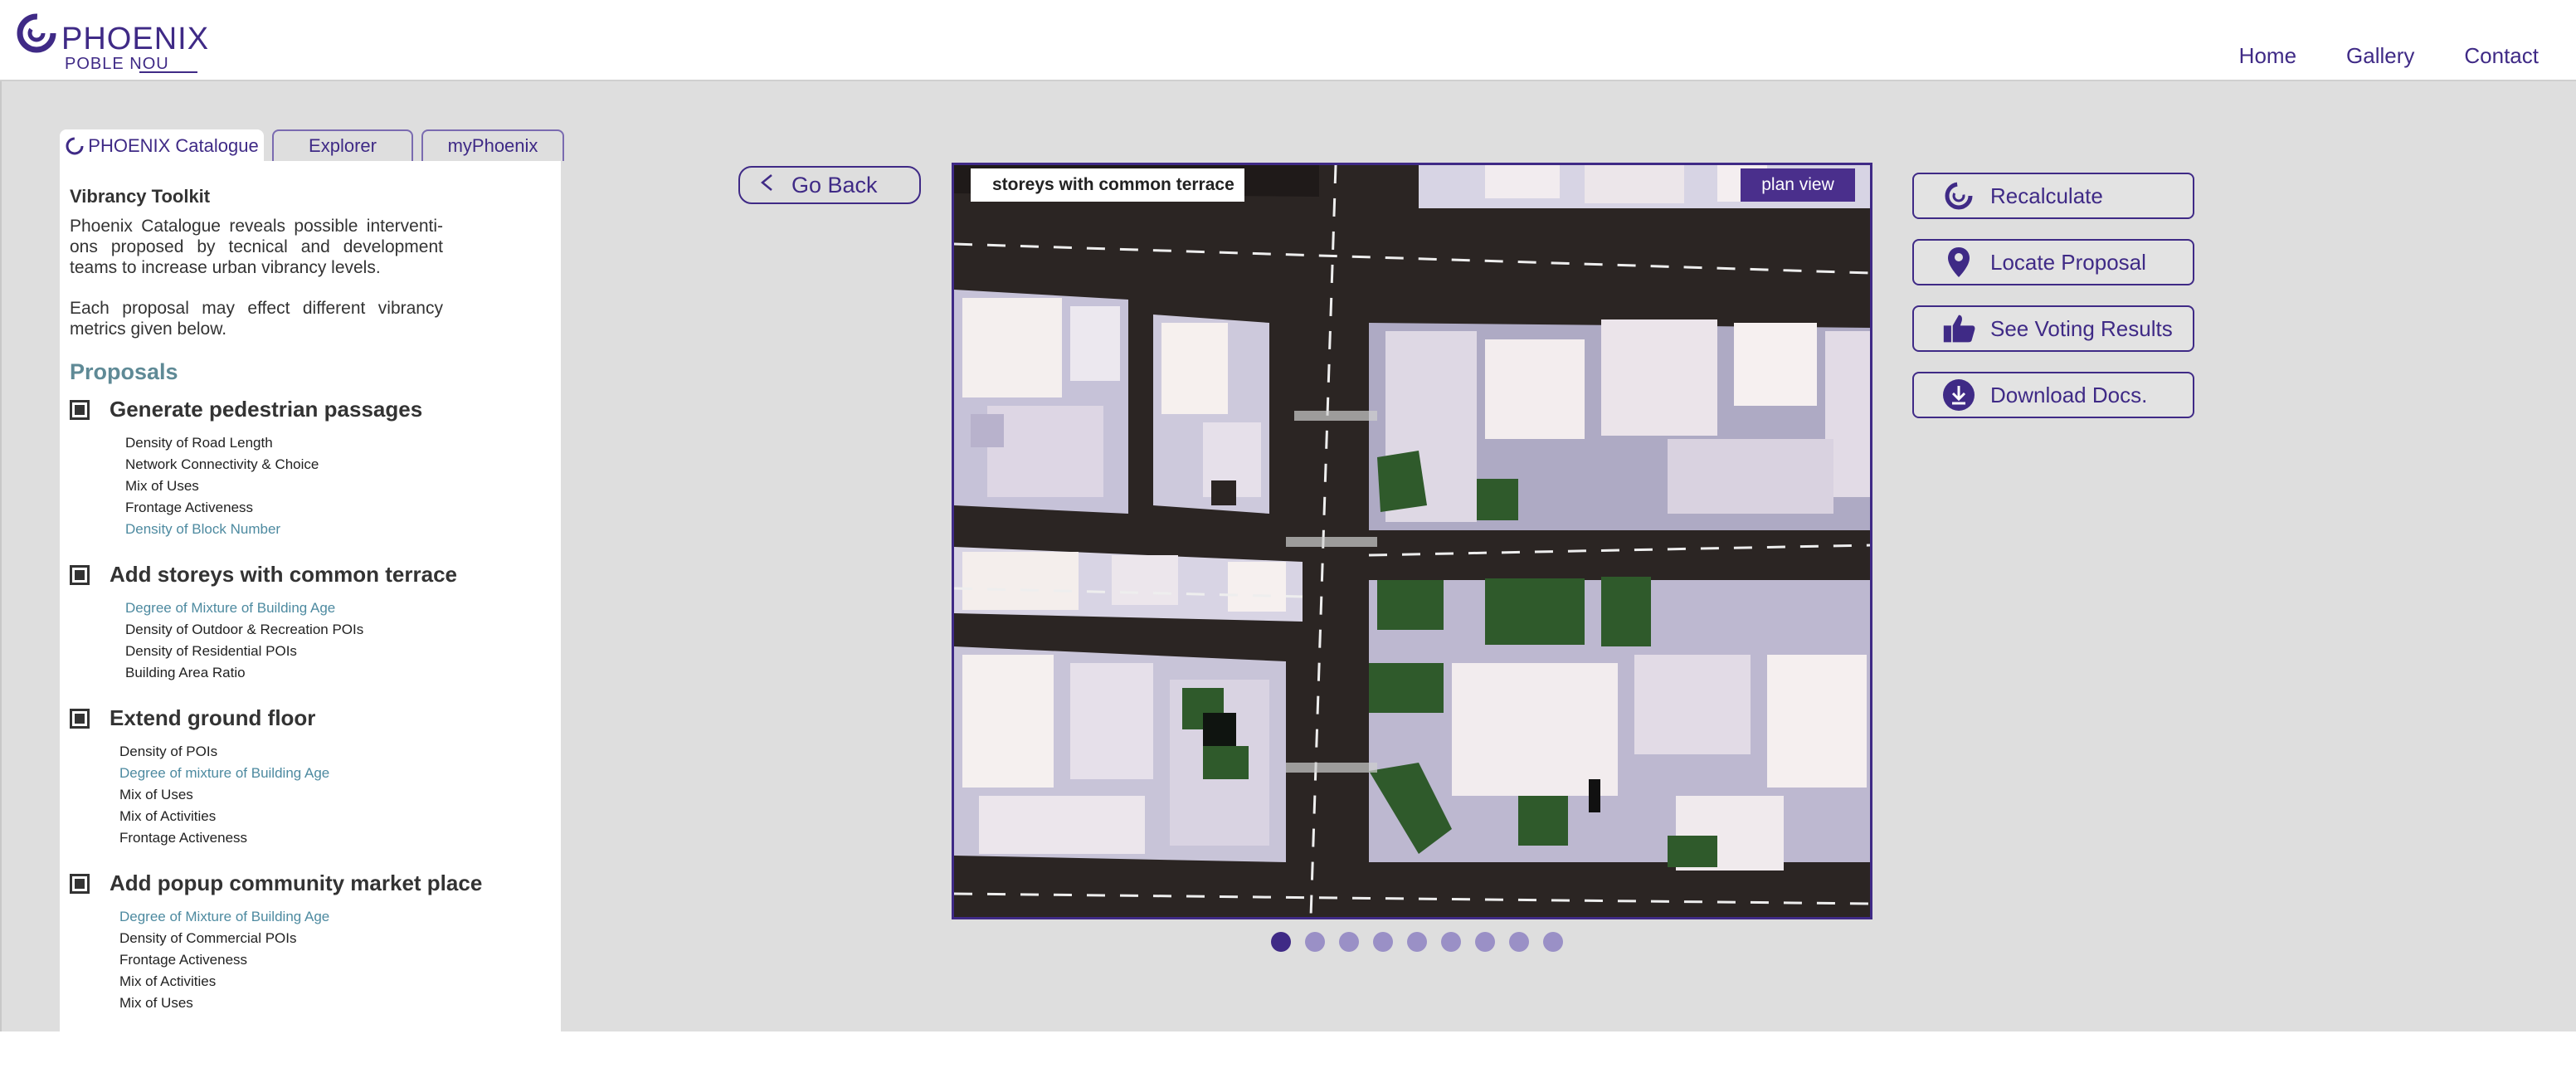  I want to click on tab-label: Explorer, so click(343, 145).